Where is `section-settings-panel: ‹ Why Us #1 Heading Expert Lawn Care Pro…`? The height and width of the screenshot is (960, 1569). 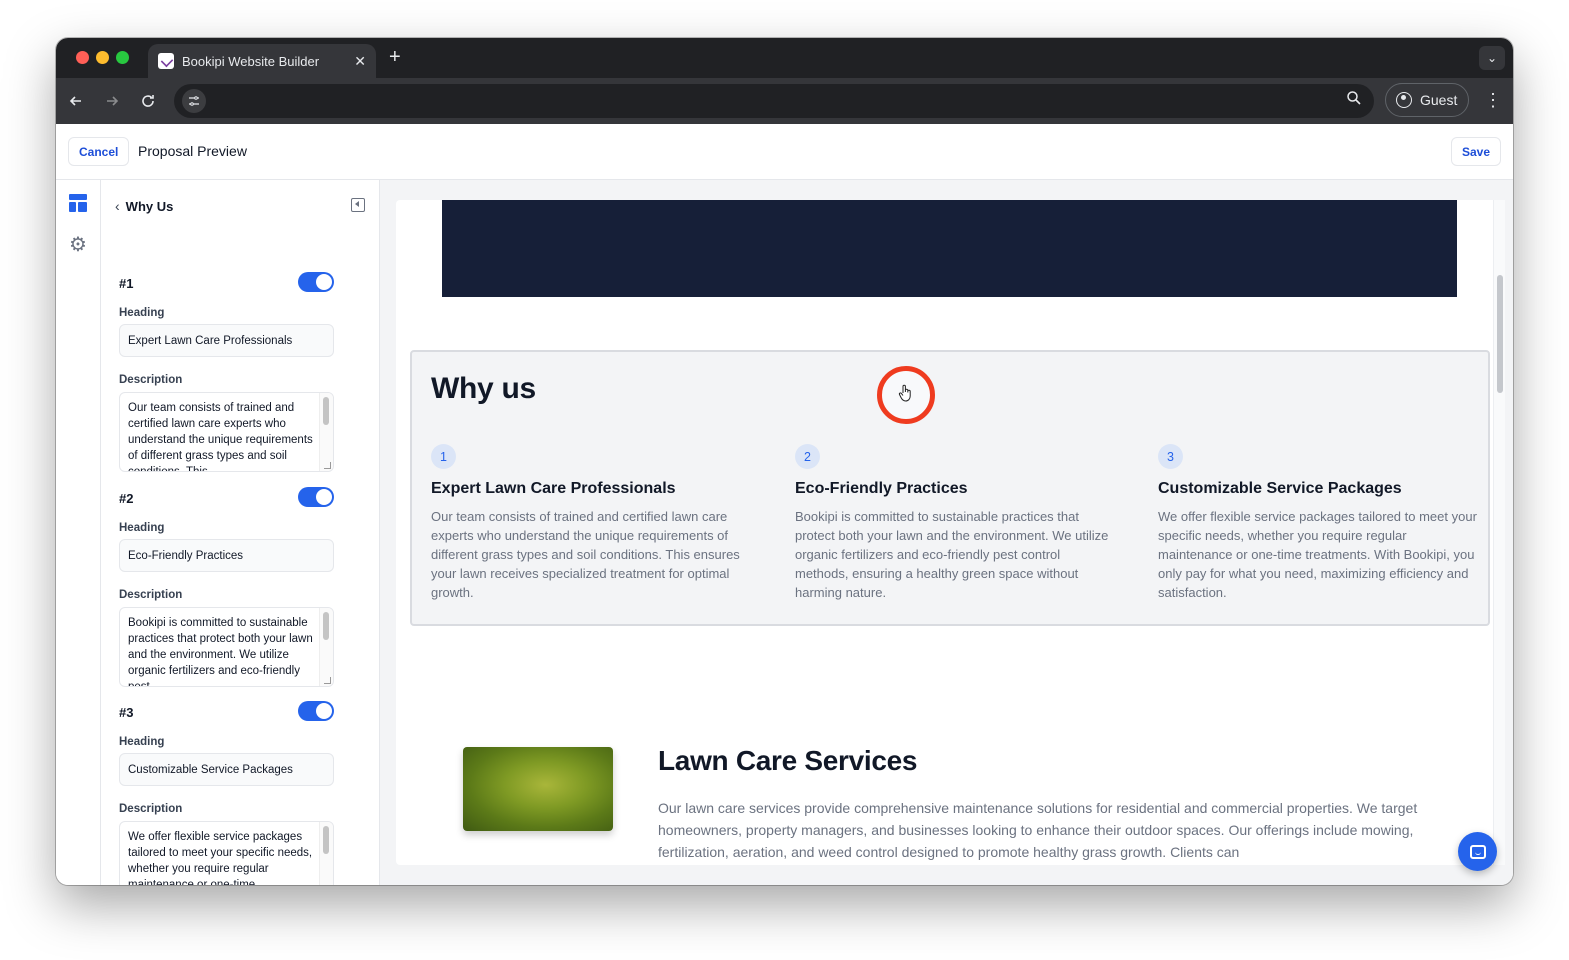 section-settings-panel: ‹ Why Us #1 Heading Expert Lawn Care Pro… is located at coordinates (240, 532).